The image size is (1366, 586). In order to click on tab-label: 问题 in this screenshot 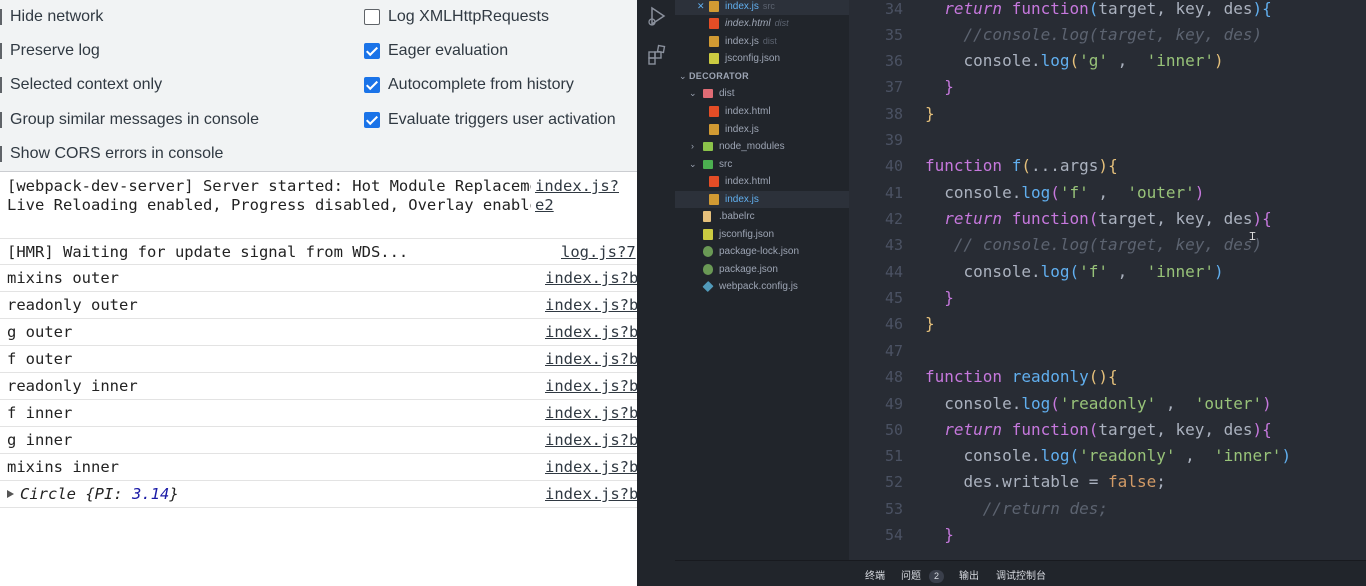, I will do `click(911, 576)`.